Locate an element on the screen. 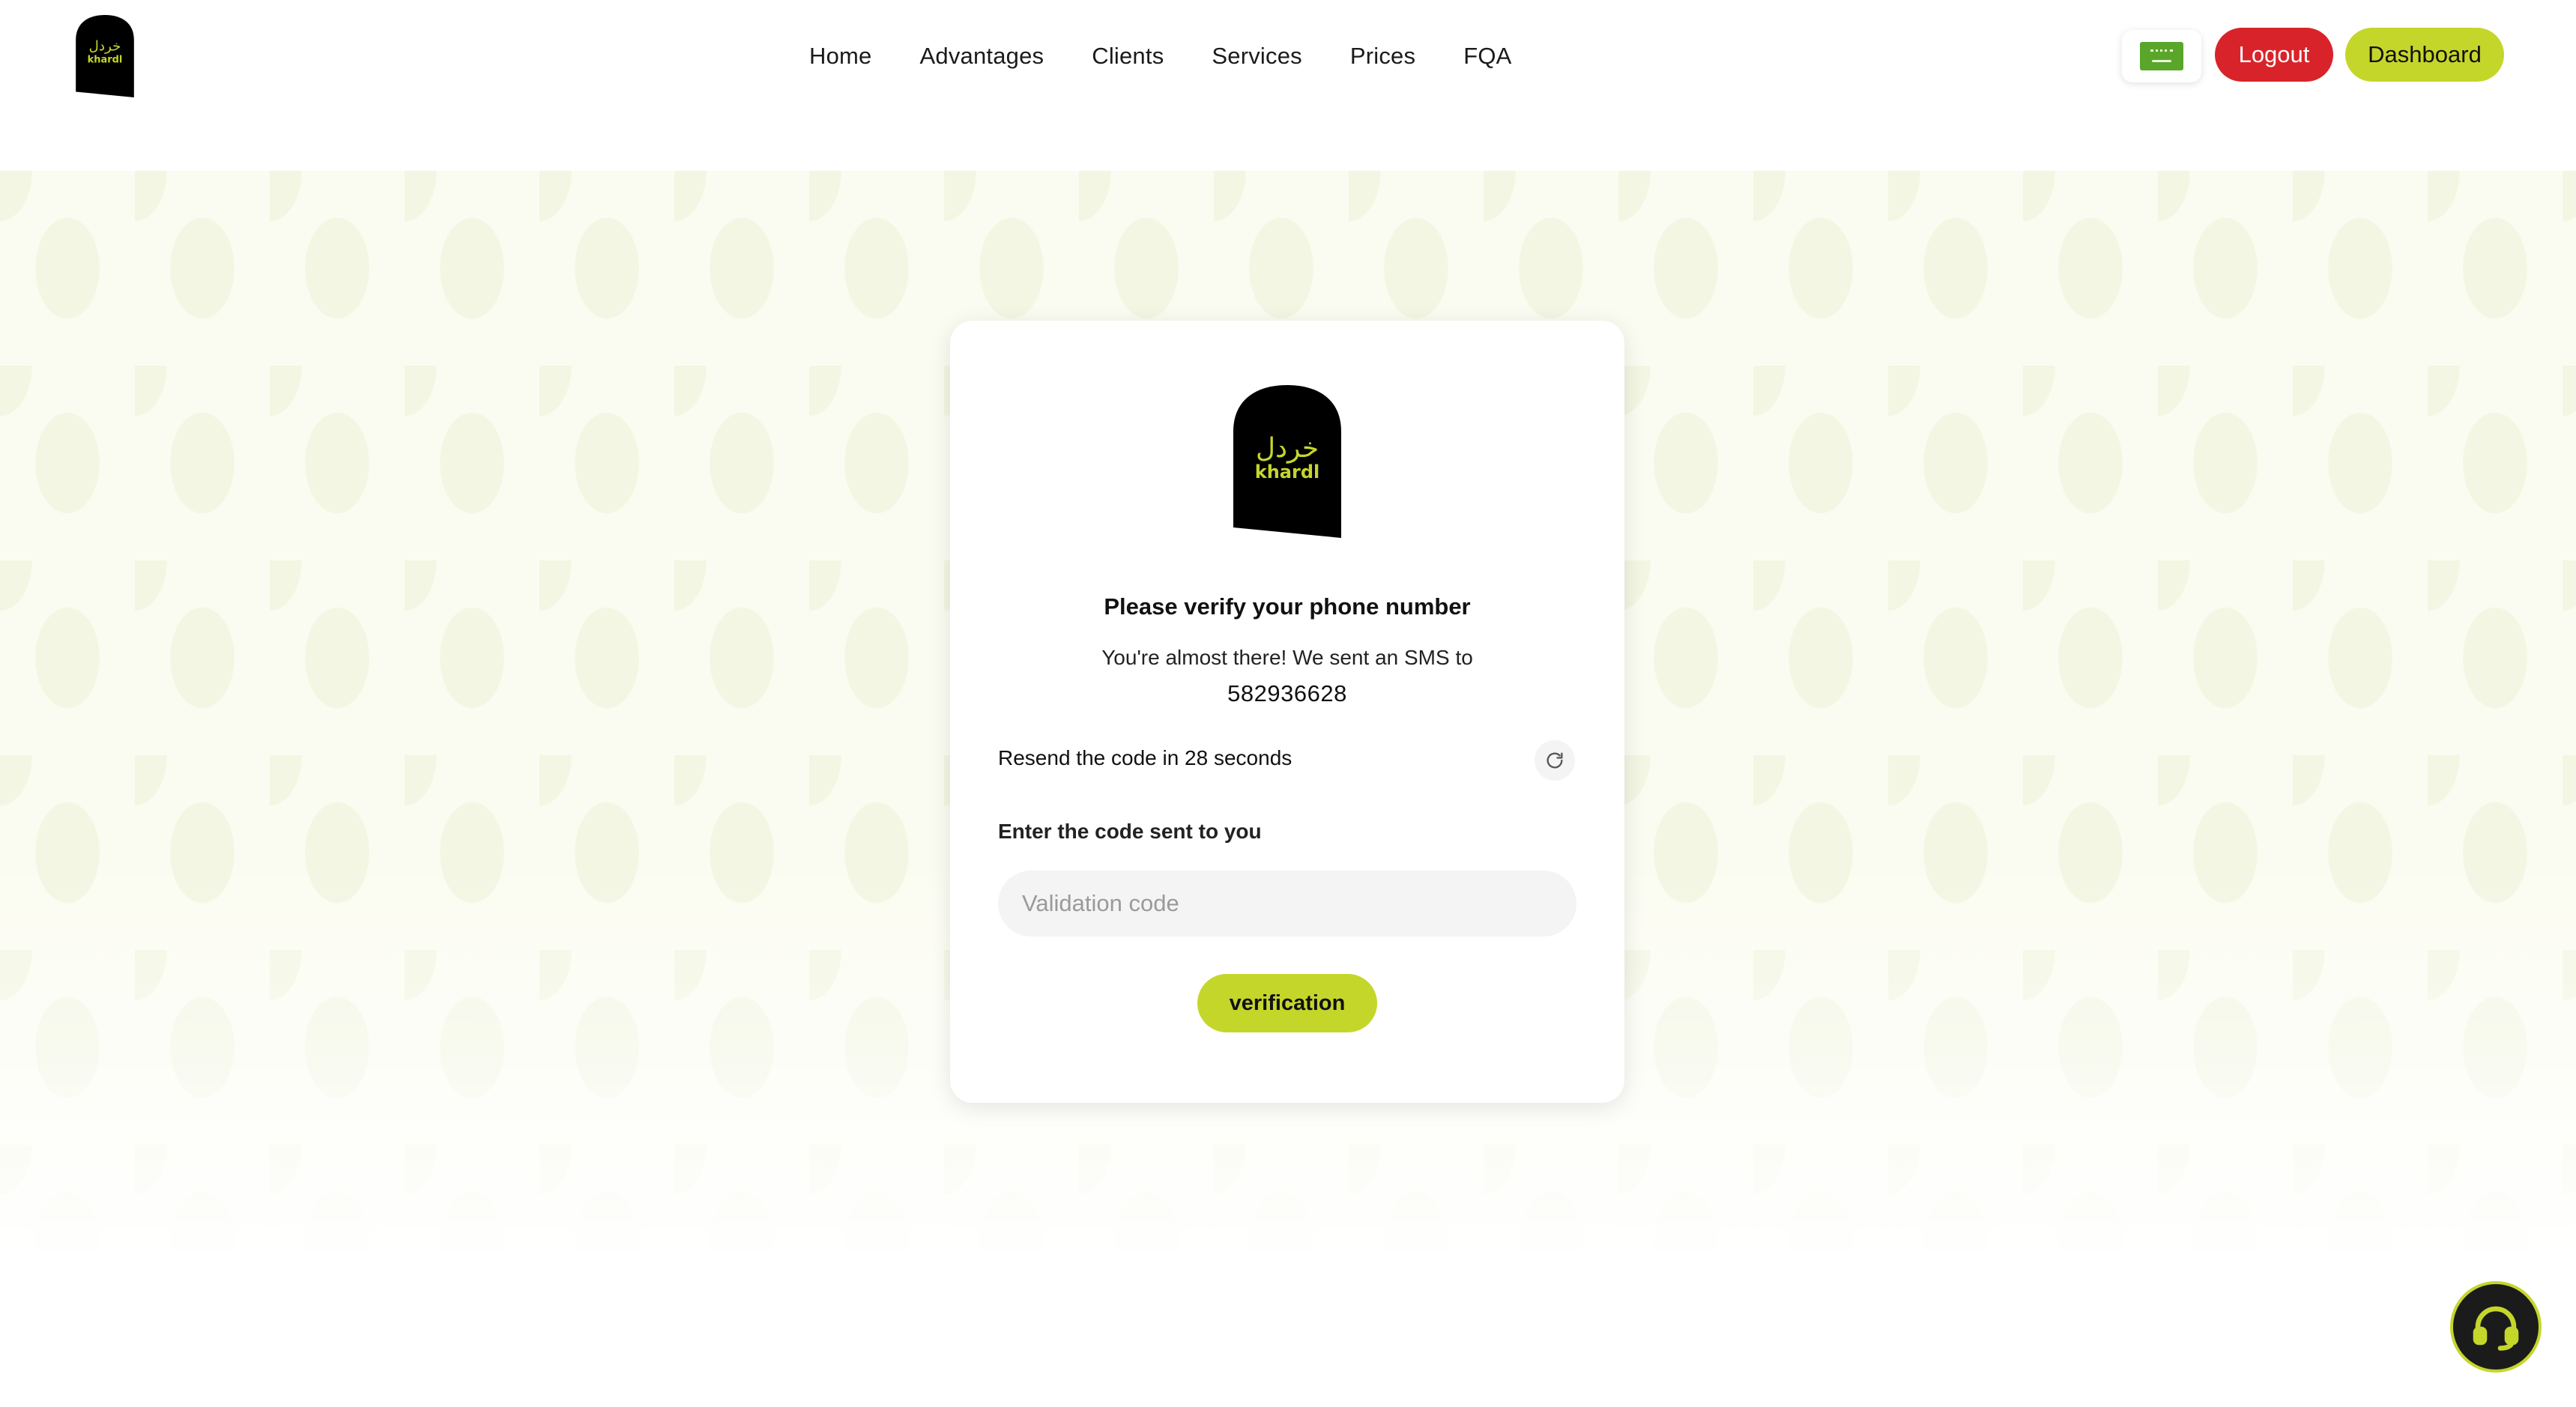 The height and width of the screenshot is (1407, 2576). logout-button: Logout is located at coordinates (2274, 55).